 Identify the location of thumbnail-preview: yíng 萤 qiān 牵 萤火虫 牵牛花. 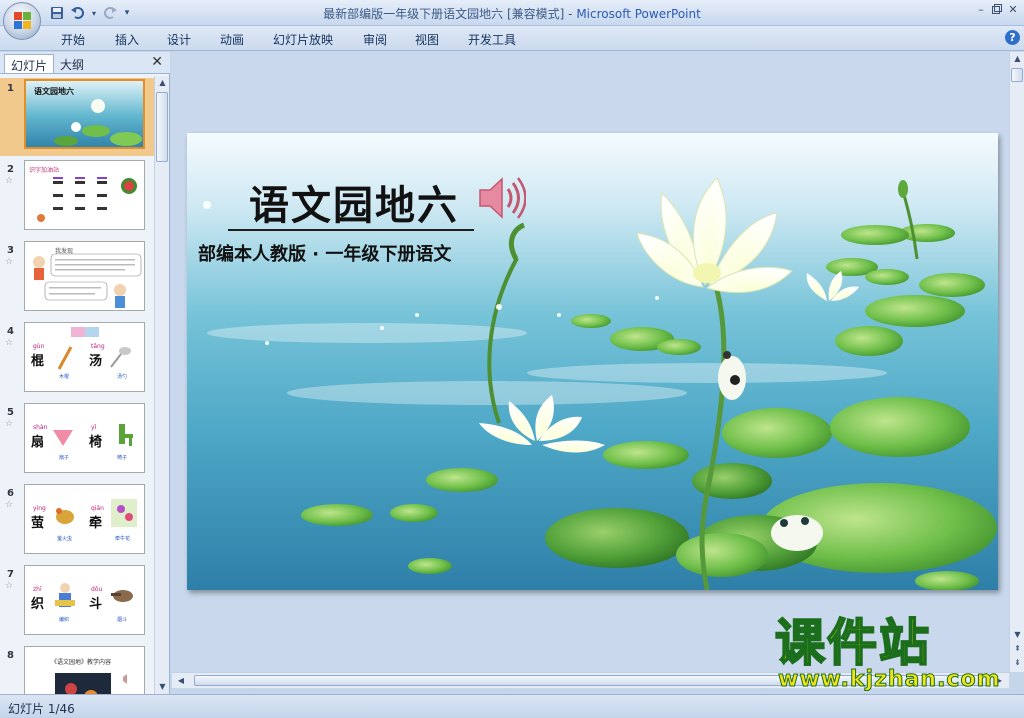
(84, 519).